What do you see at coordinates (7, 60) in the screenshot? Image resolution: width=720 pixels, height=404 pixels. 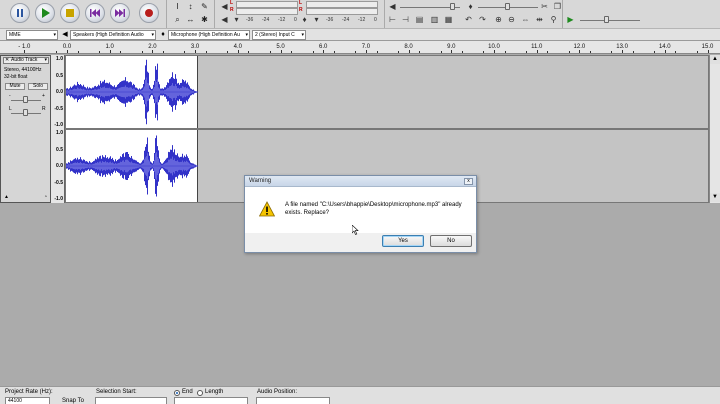 I see `close-icon: ✕` at bounding box center [7, 60].